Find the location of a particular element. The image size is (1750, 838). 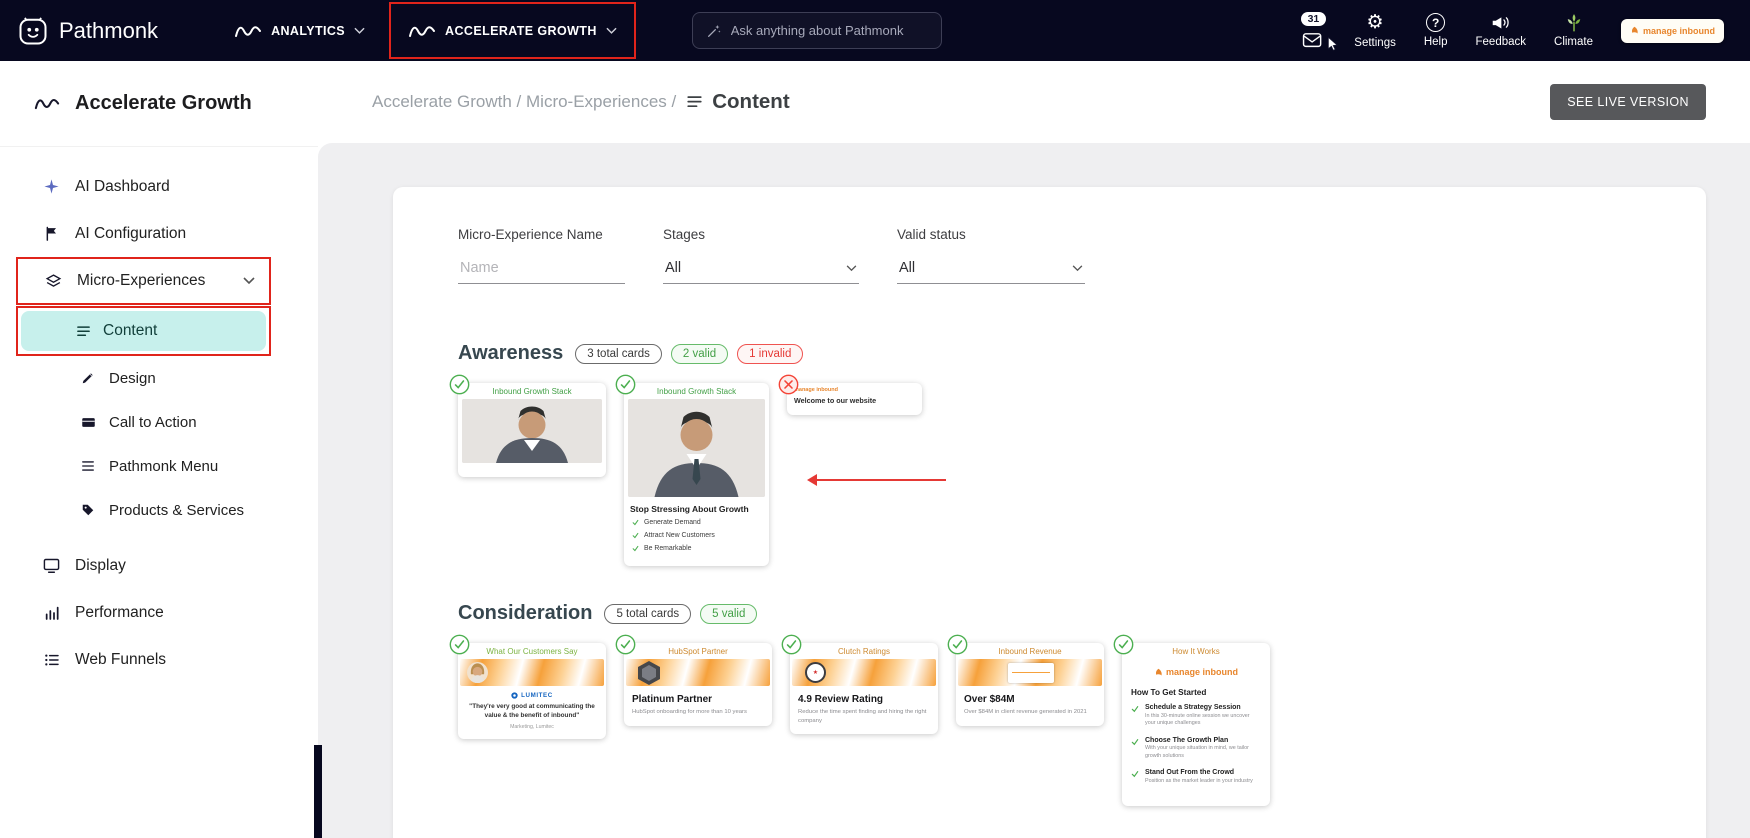

step-title: Choose The Growth Plan is located at coordinates (1187, 740).